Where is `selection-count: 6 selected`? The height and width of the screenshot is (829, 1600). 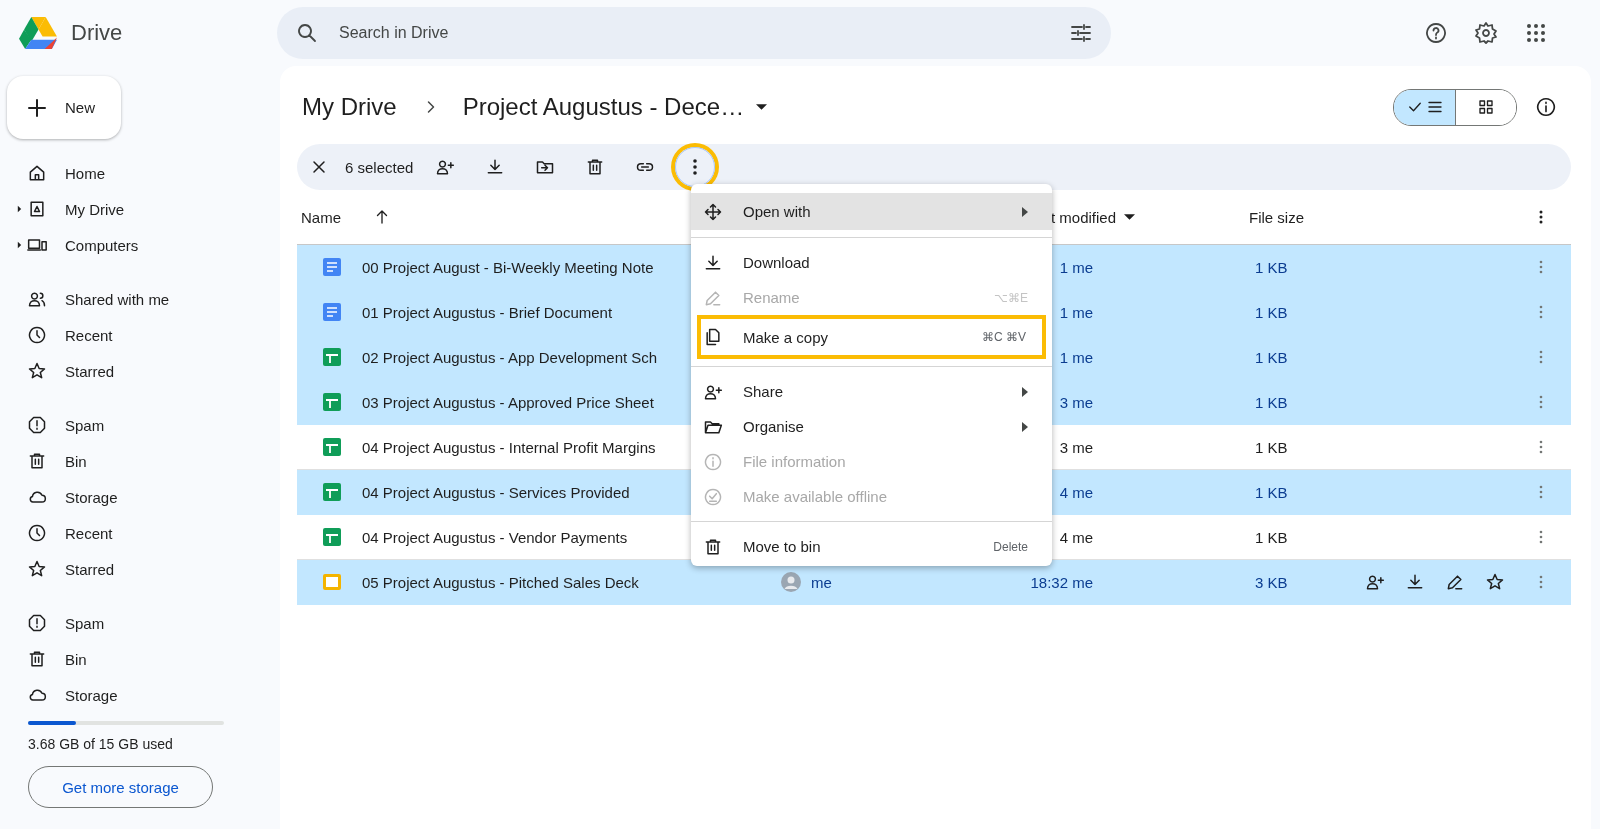
selection-count: 6 selected is located at coordinates (379, 167).